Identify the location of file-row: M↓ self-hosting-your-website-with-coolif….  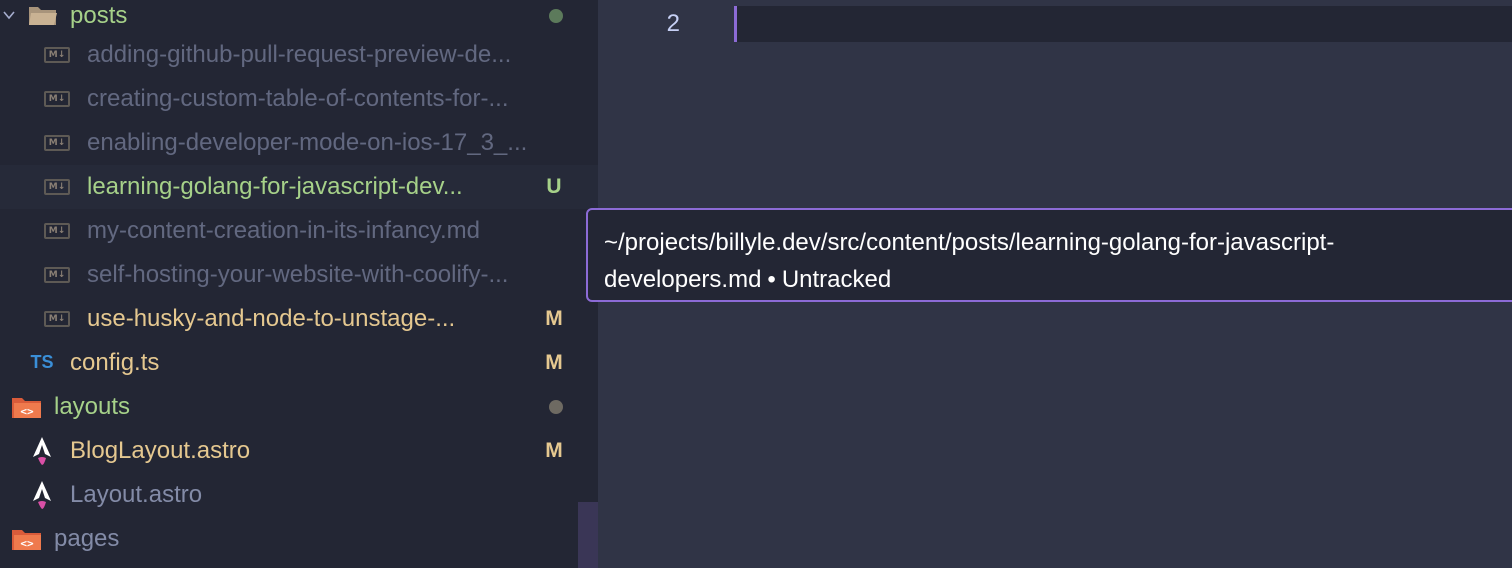
(299, 275).